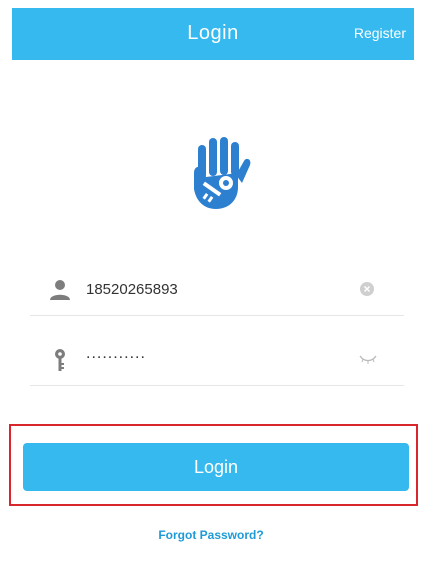 The image size is (422, 562). I want to click on key-icon, so click(60, 360).